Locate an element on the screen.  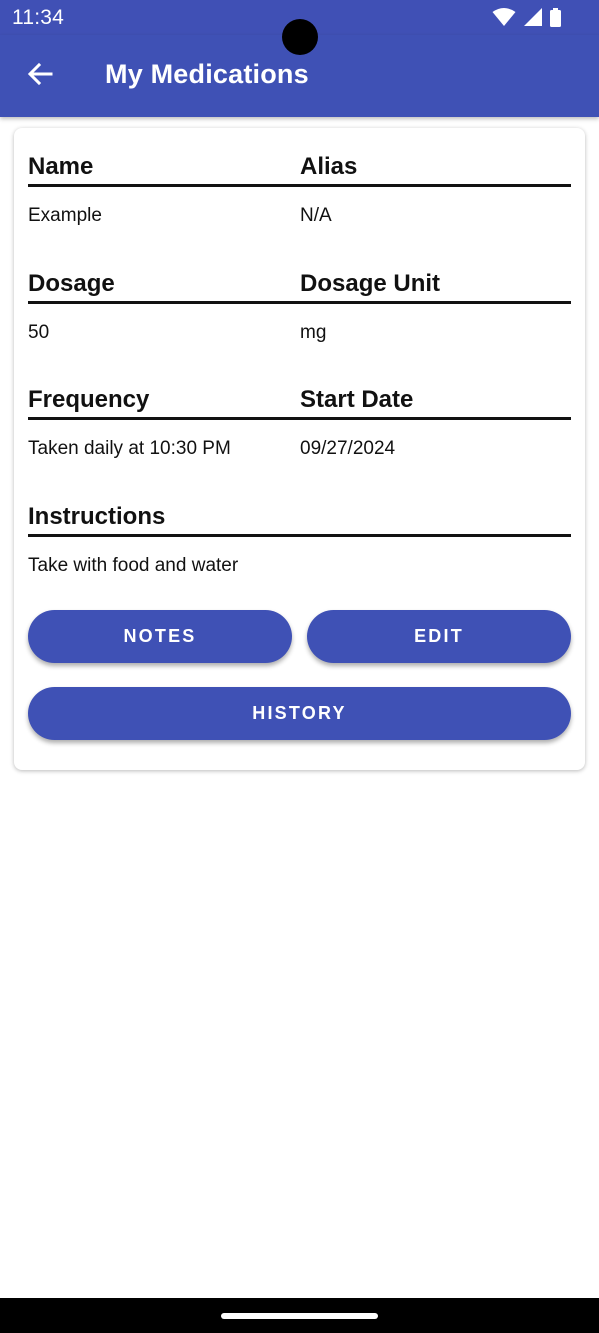
name-value: Example is located at coordinates (65, 215).